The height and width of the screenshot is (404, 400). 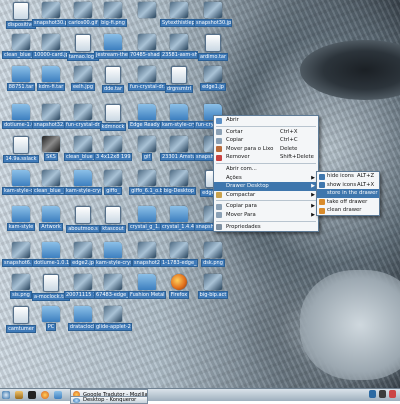 I want to click on desktop-icon: giffo_6.1_o.b, so click(x=147, y=188).